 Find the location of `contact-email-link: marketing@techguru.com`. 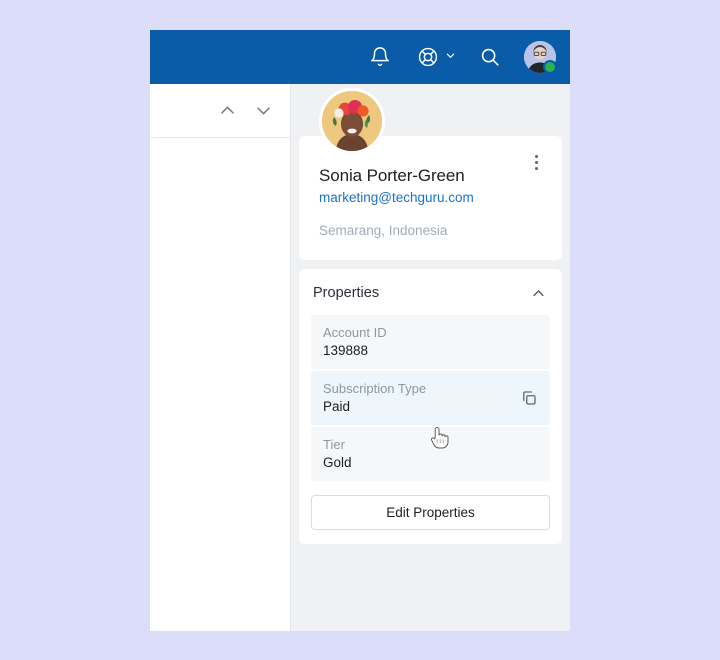

contact-email-link: marketing@techguru.com is located at coordinates (396, 197).